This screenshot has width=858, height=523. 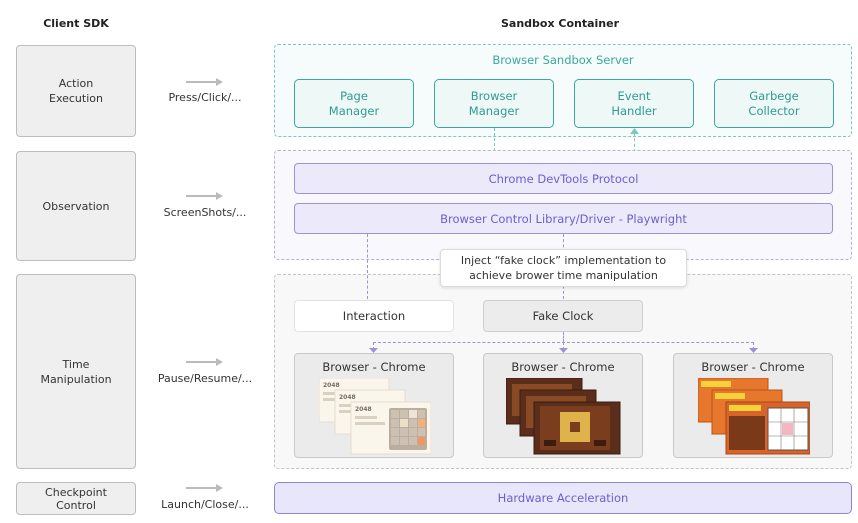 What do you see at coordinates (774, 103) in the screenshot?
I see `garbage-collector-box: Garbege Collector` at bounding box center [774, 103].